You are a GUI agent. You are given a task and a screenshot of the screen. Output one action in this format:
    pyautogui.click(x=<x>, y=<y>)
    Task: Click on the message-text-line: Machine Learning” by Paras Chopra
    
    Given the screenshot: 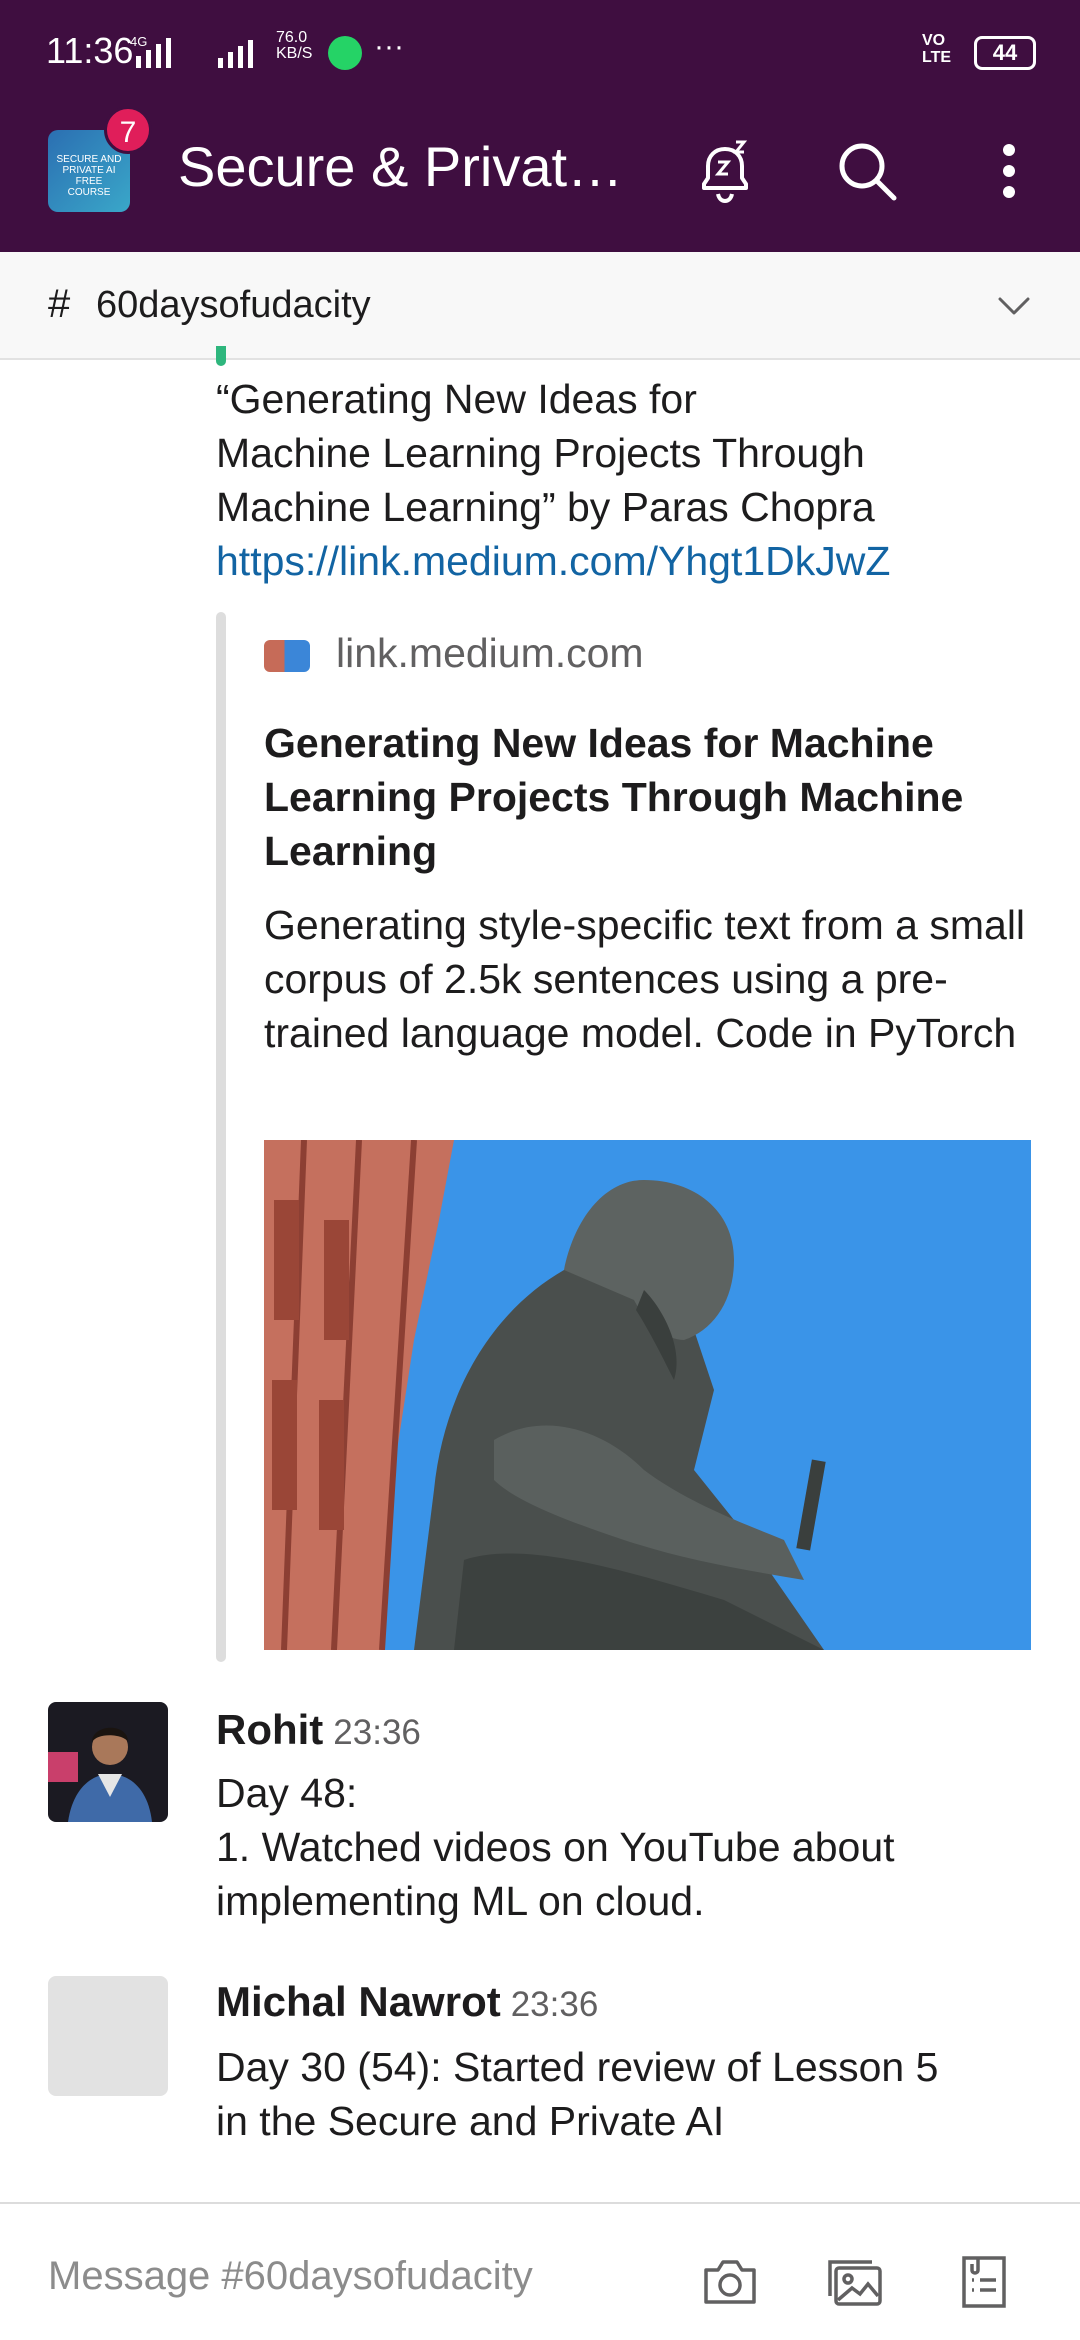 What is the action you would take?
    pyautogui.click(x=545, y=507)
    